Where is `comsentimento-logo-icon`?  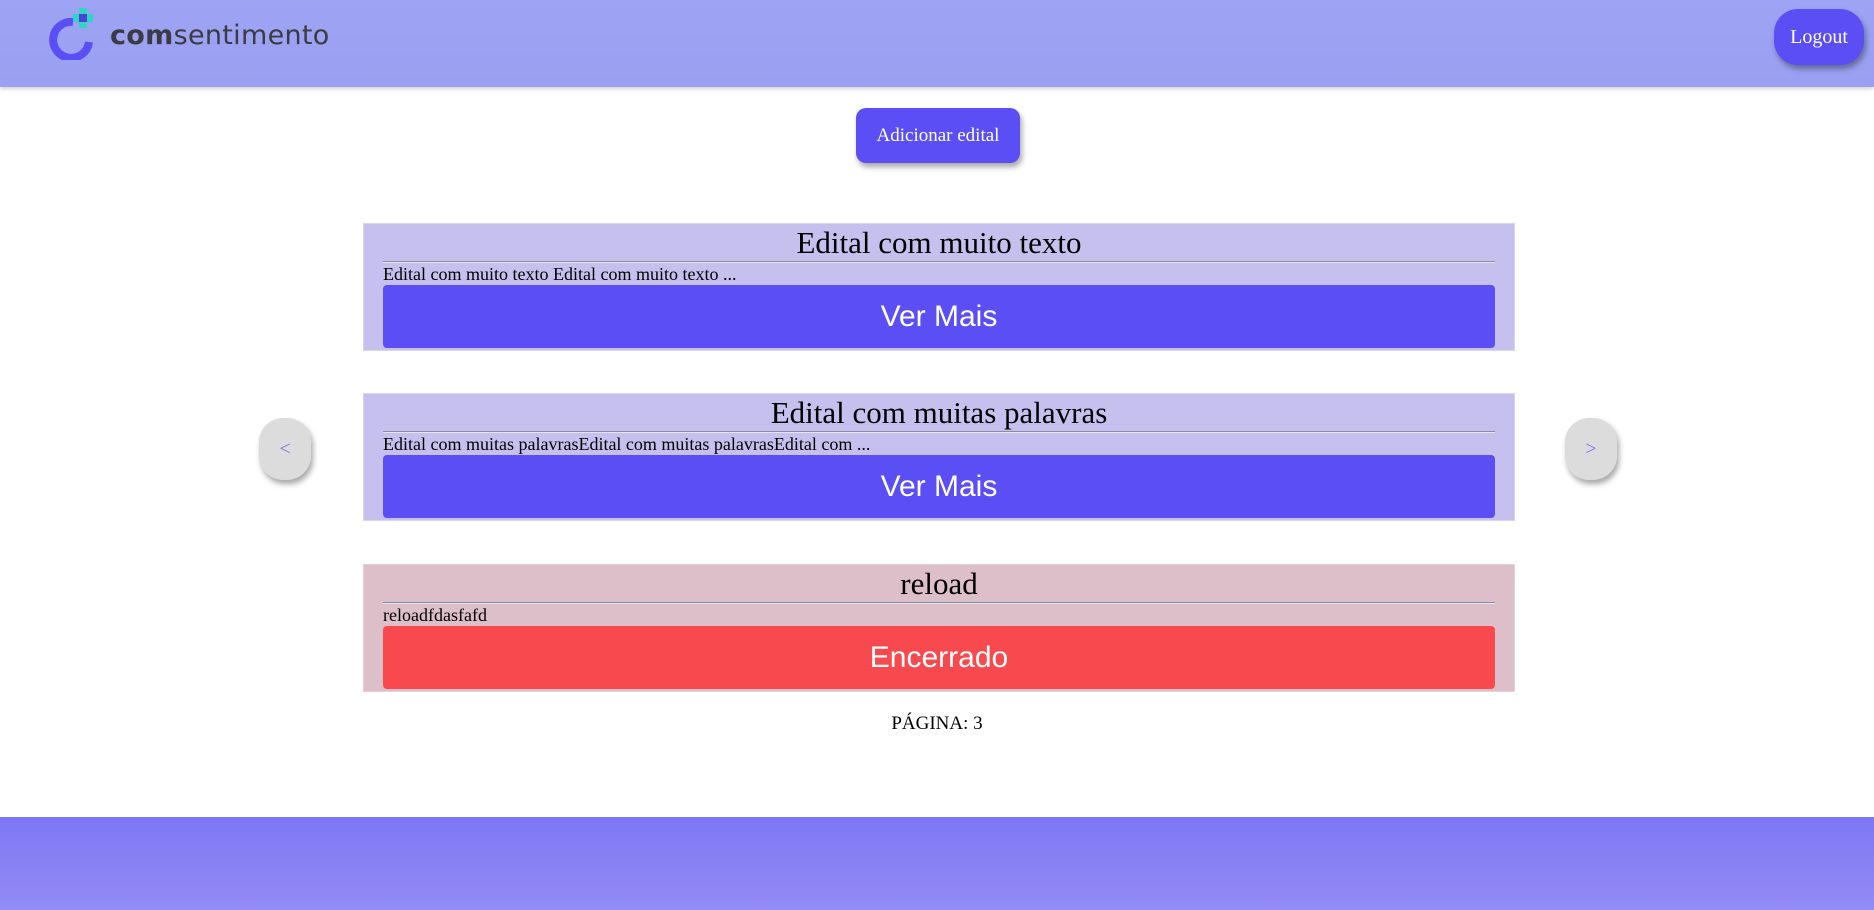 comsentimento-logo-icon is located at coordinates (73, 35).